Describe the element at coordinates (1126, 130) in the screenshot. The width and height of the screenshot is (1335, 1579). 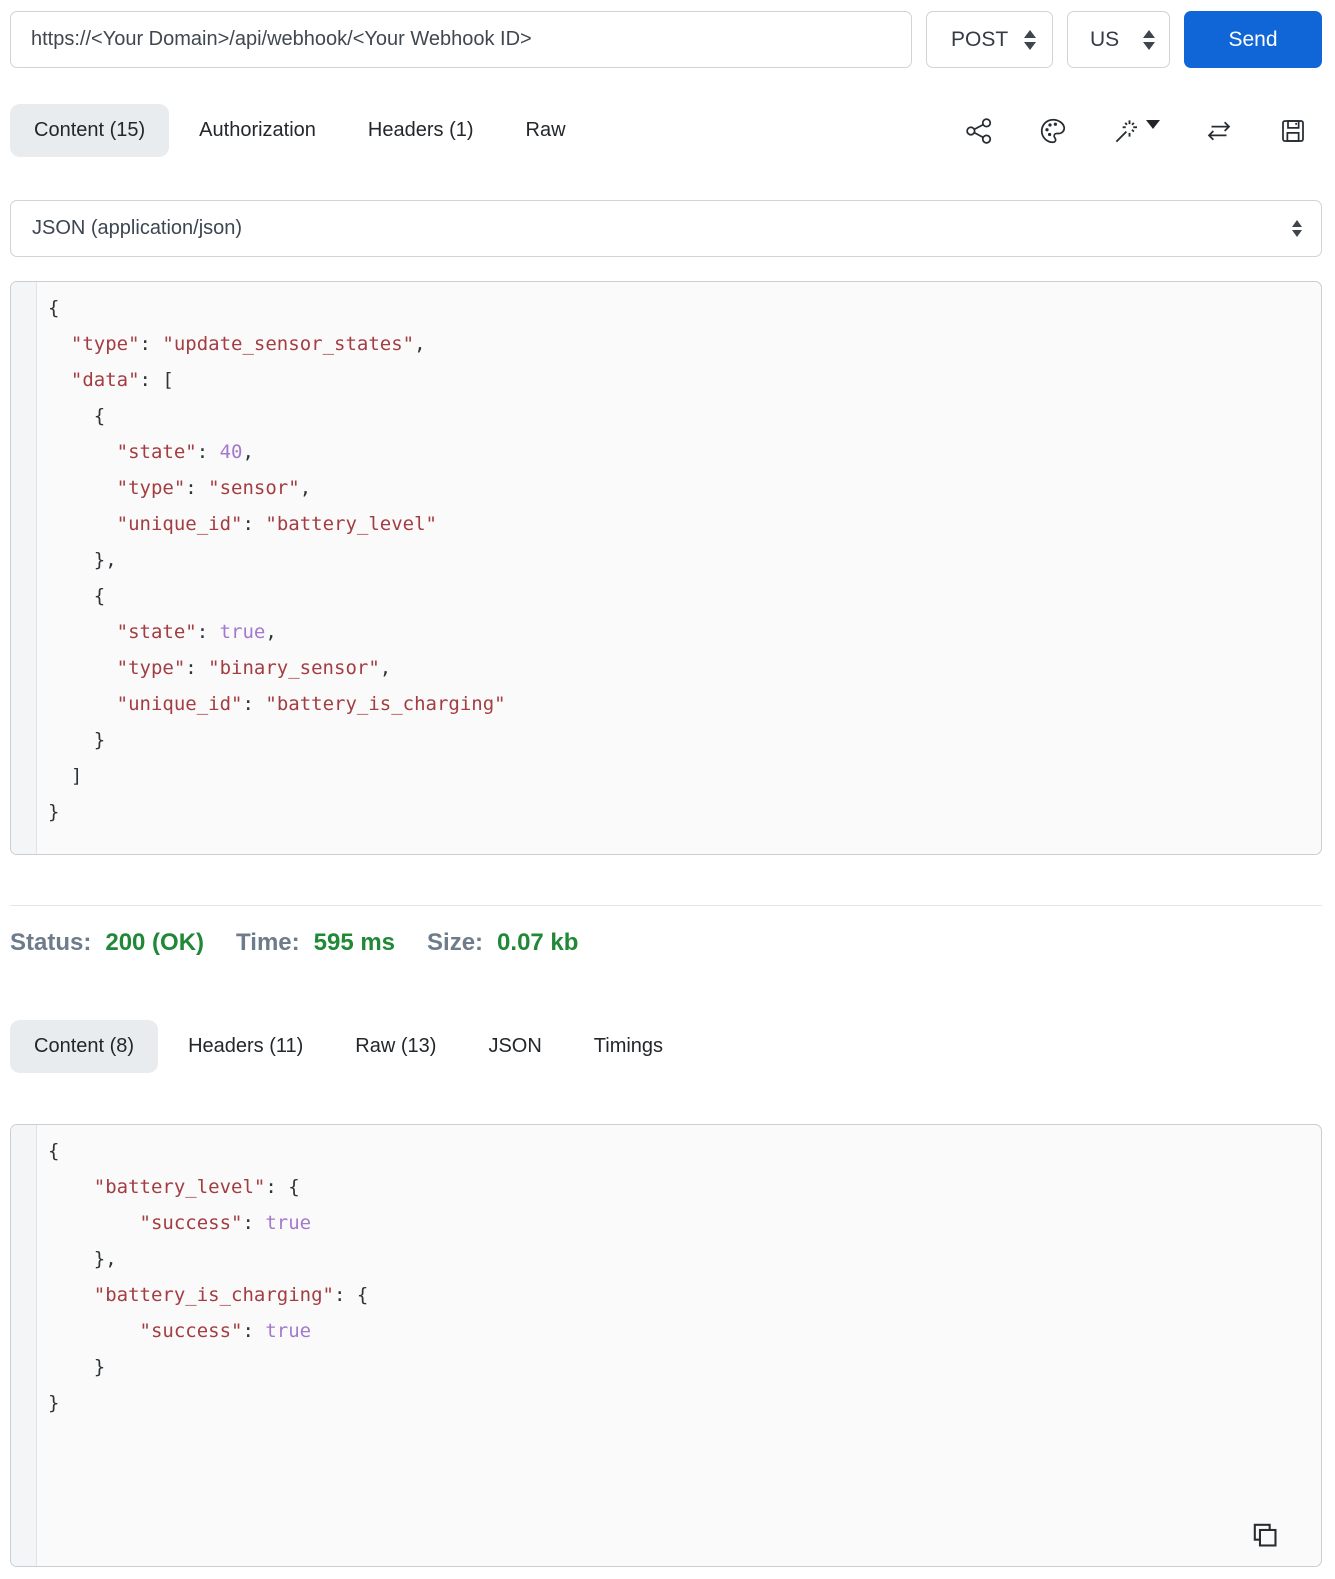
I see `magic-wand-icon` at that location.